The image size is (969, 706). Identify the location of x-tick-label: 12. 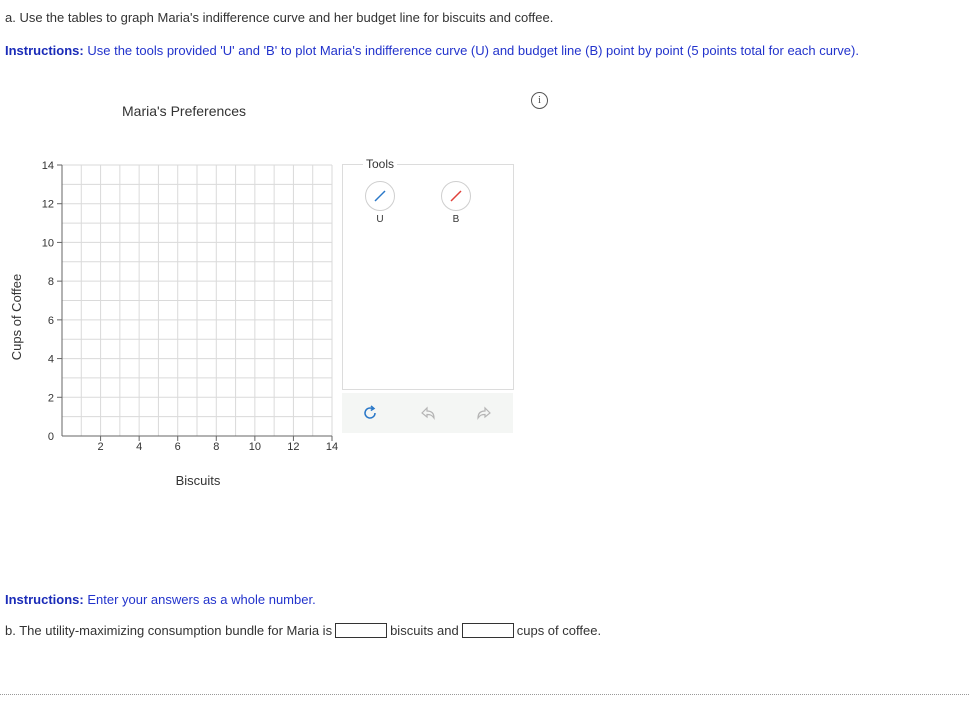
(293, 447).